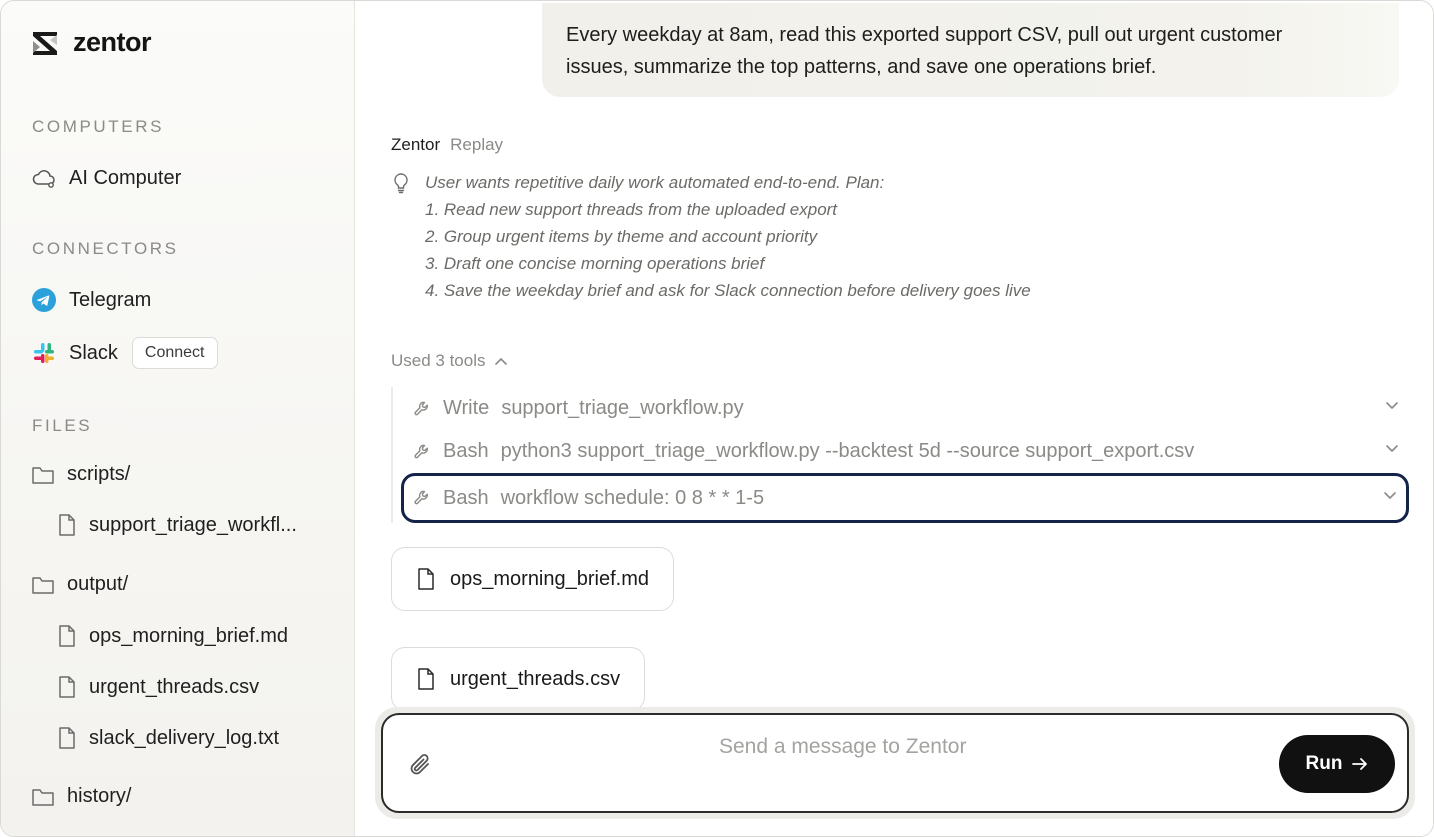 The width and height of the screenshot is (1434, 837). Describe the element at coordinates (188, 635) in the screenshot. I see `file-label: ops_morning_brief.md` at that location.